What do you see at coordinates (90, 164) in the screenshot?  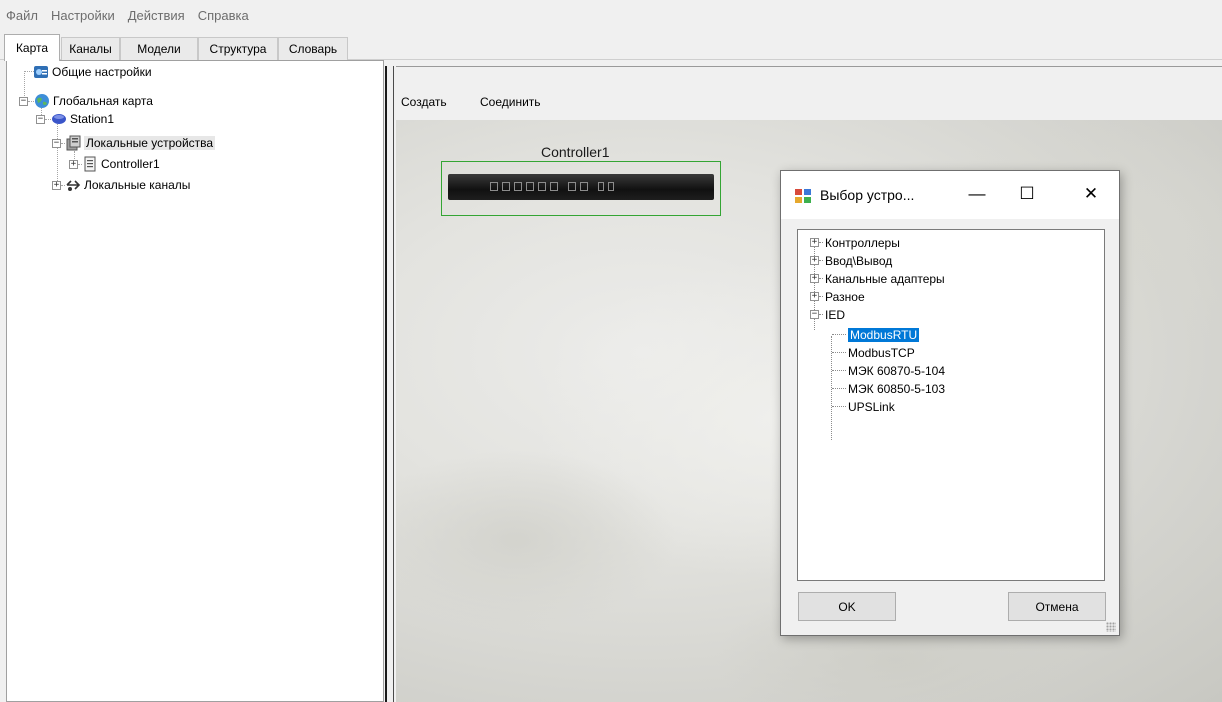 I see `controller-icon` at bounding box center [90, 164].